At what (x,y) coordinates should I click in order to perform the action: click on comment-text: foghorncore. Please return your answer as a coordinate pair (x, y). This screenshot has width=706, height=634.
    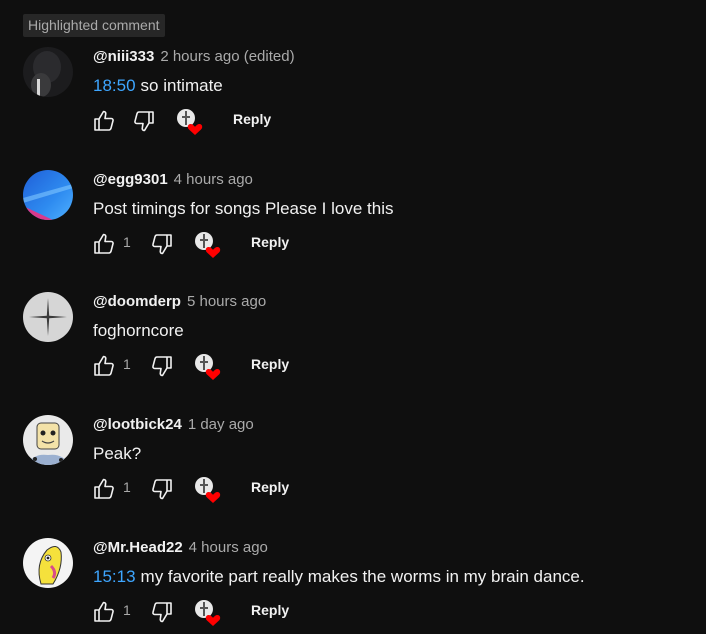
    Looking at the image, I should click on (138, 331).